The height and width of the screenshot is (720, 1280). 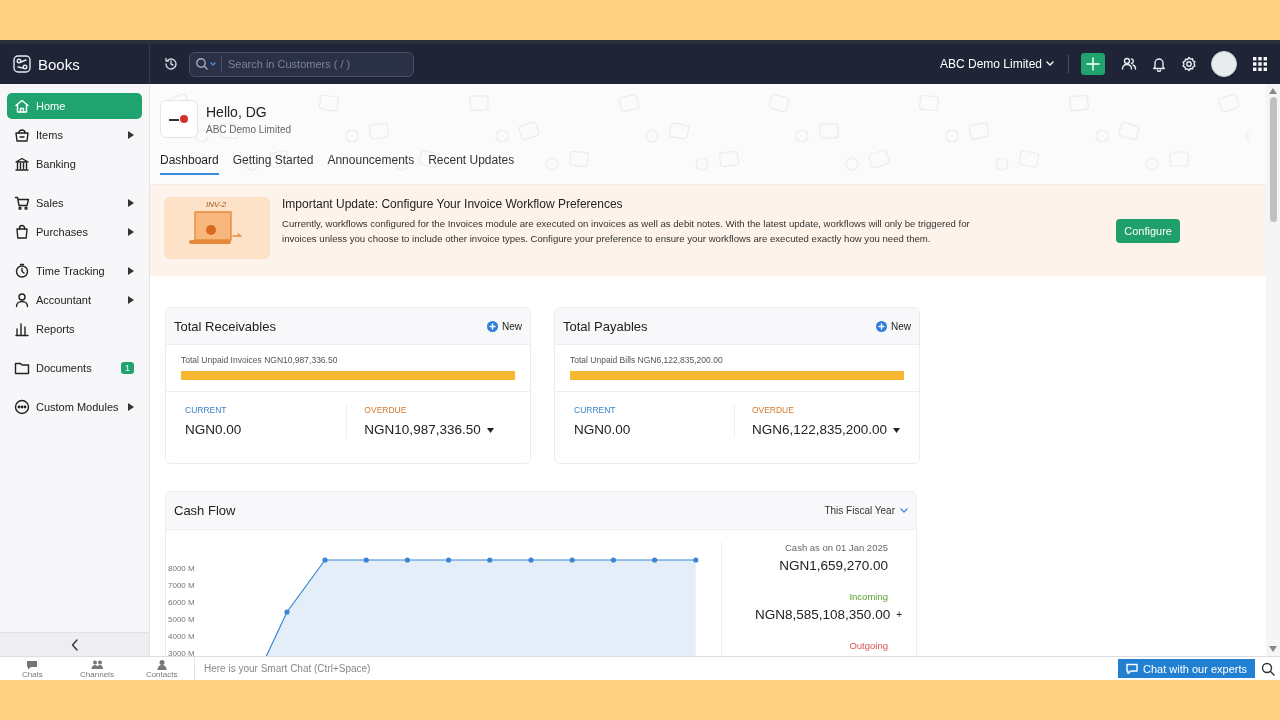 I want to click on sidebar-item: Reports, so click(x=74, y=329).